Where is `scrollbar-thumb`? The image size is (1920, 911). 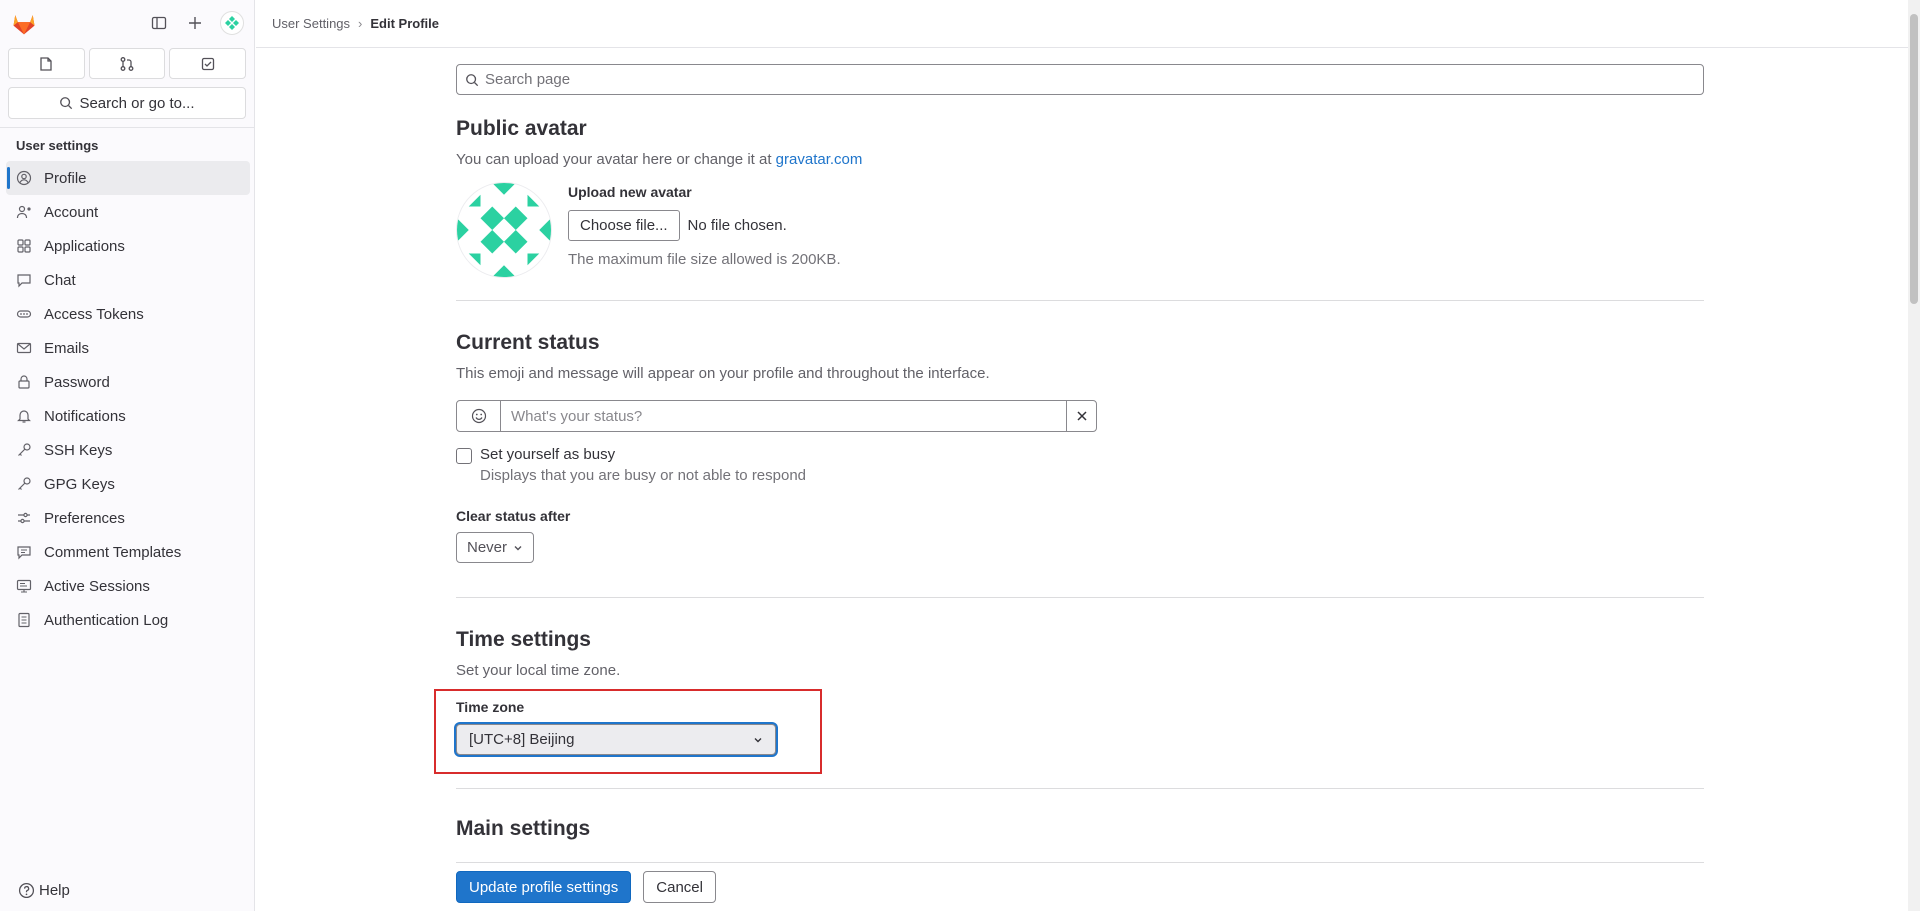
scrollbar-thumb is located at coordinates (1914, 159).